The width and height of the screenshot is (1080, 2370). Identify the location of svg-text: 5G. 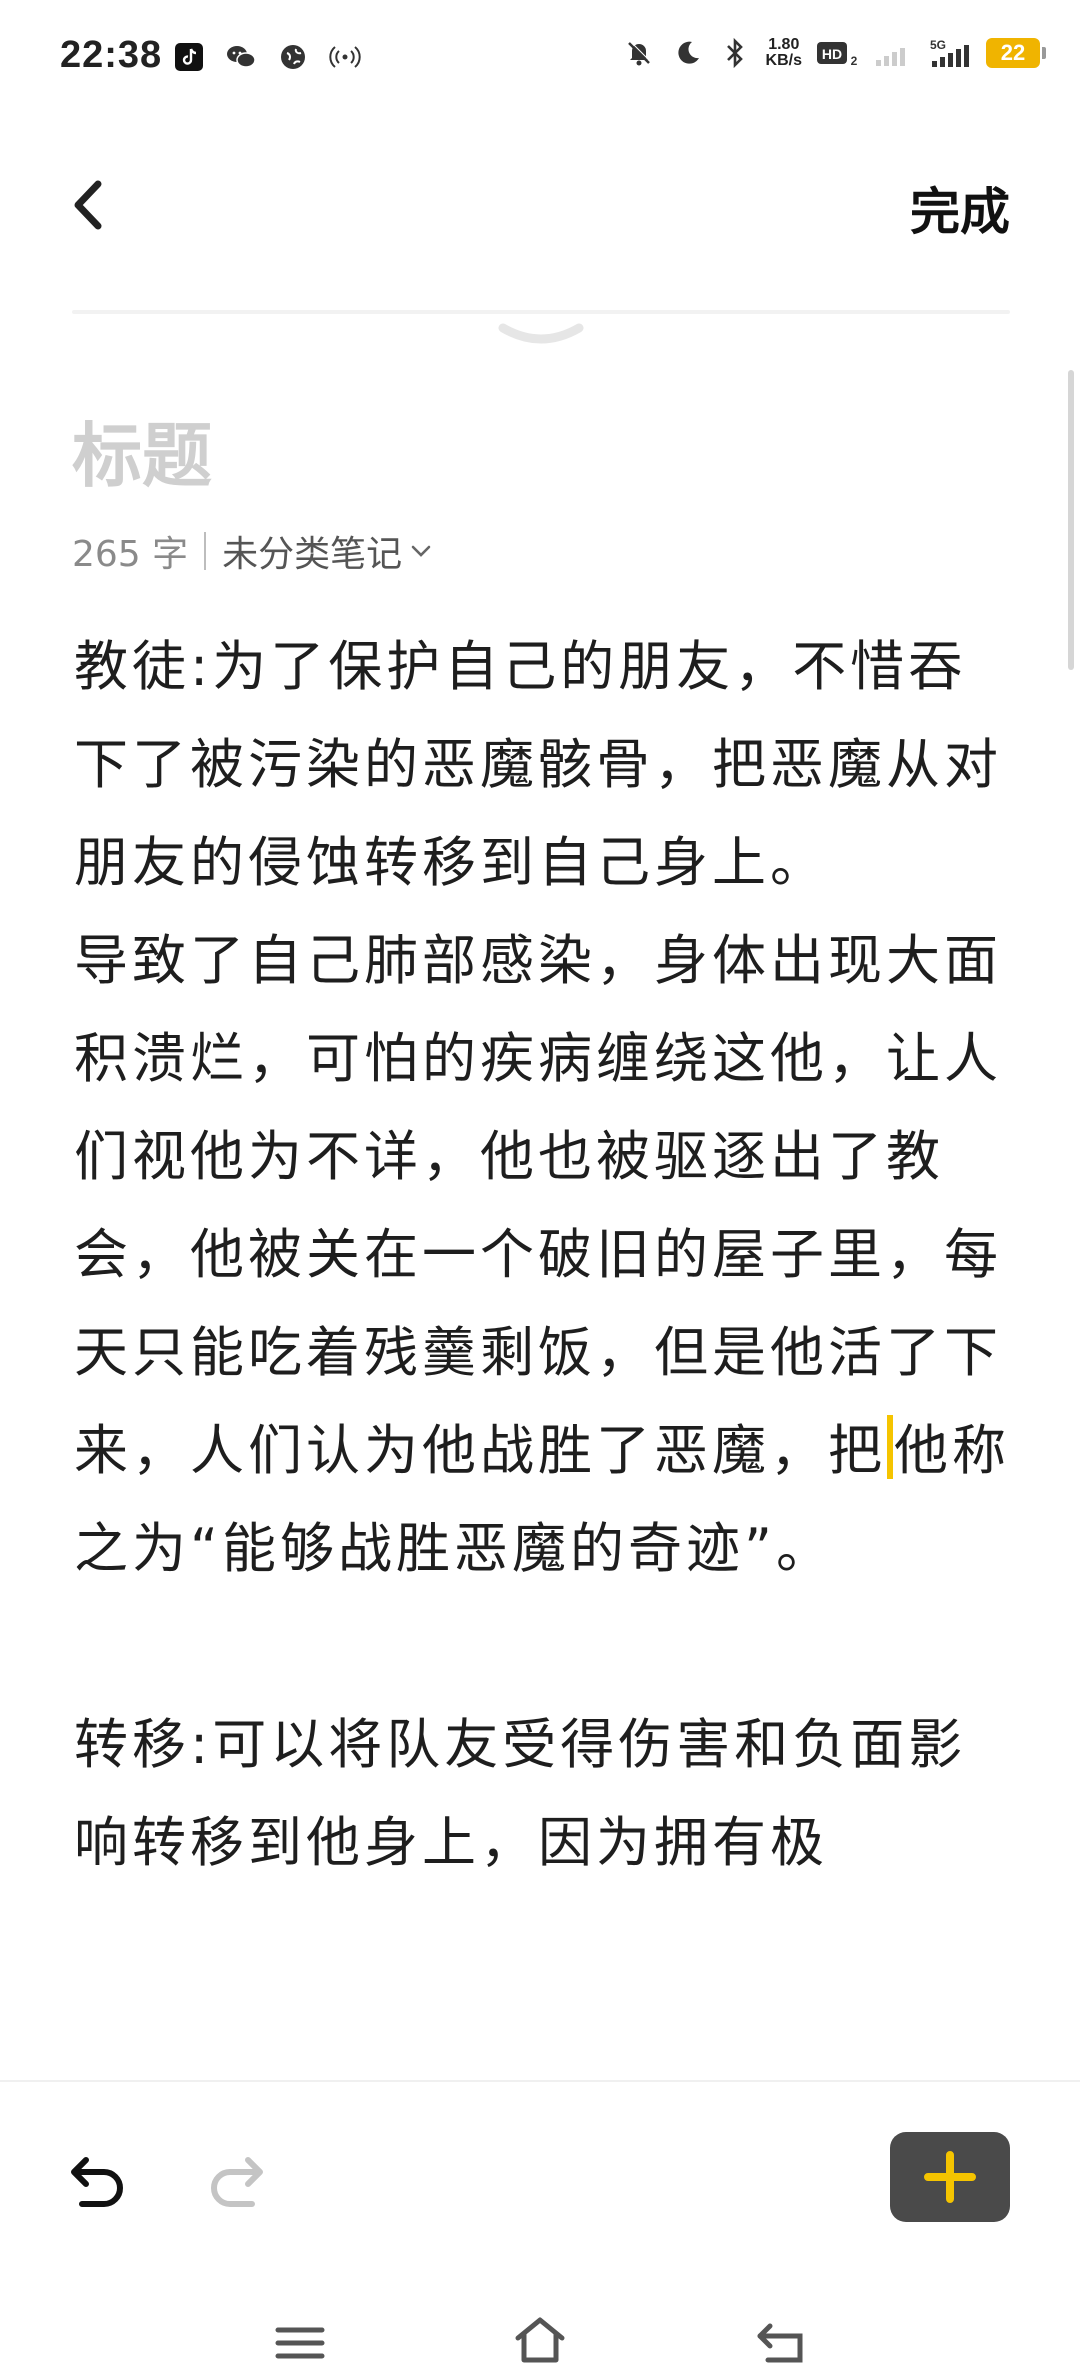
(938, 45).